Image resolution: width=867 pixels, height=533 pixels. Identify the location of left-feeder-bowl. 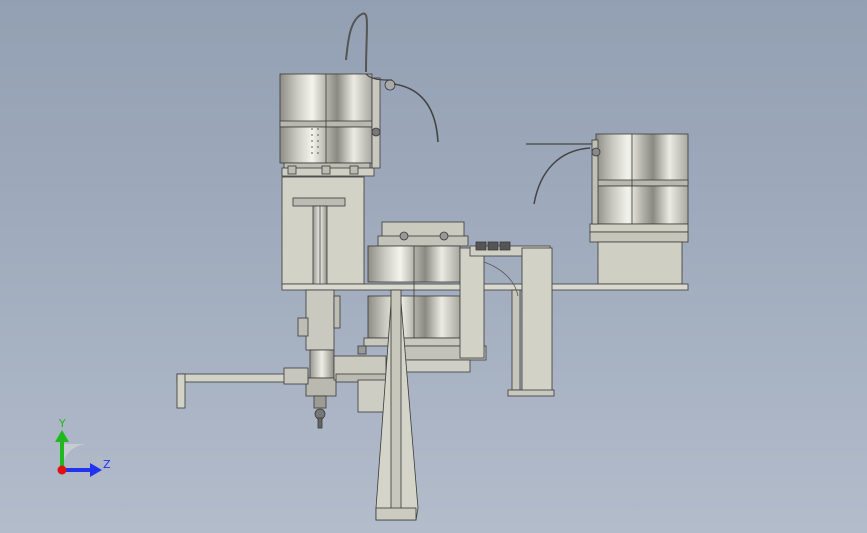
(359, 94).